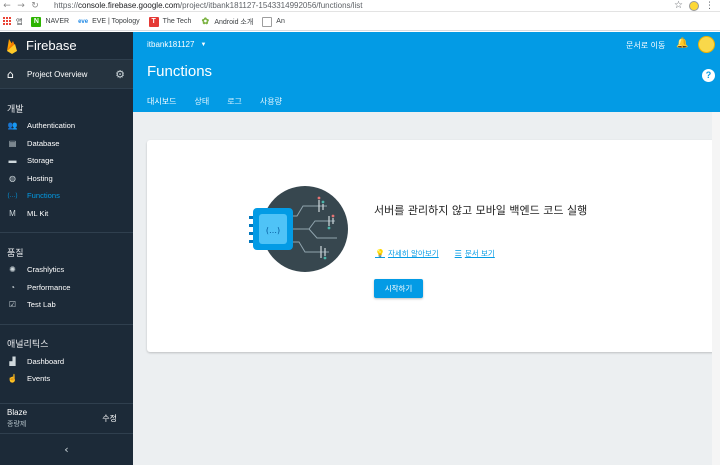  I want to click on view-docs-link: ☰ 문서 보기, so click(475, 253).